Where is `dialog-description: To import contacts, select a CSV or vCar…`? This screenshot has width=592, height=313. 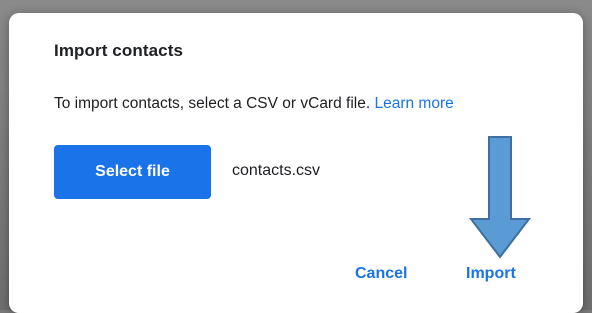 dialog-description: To import contacts, select a CSV or vCar… is located at coordinates (254, 104).